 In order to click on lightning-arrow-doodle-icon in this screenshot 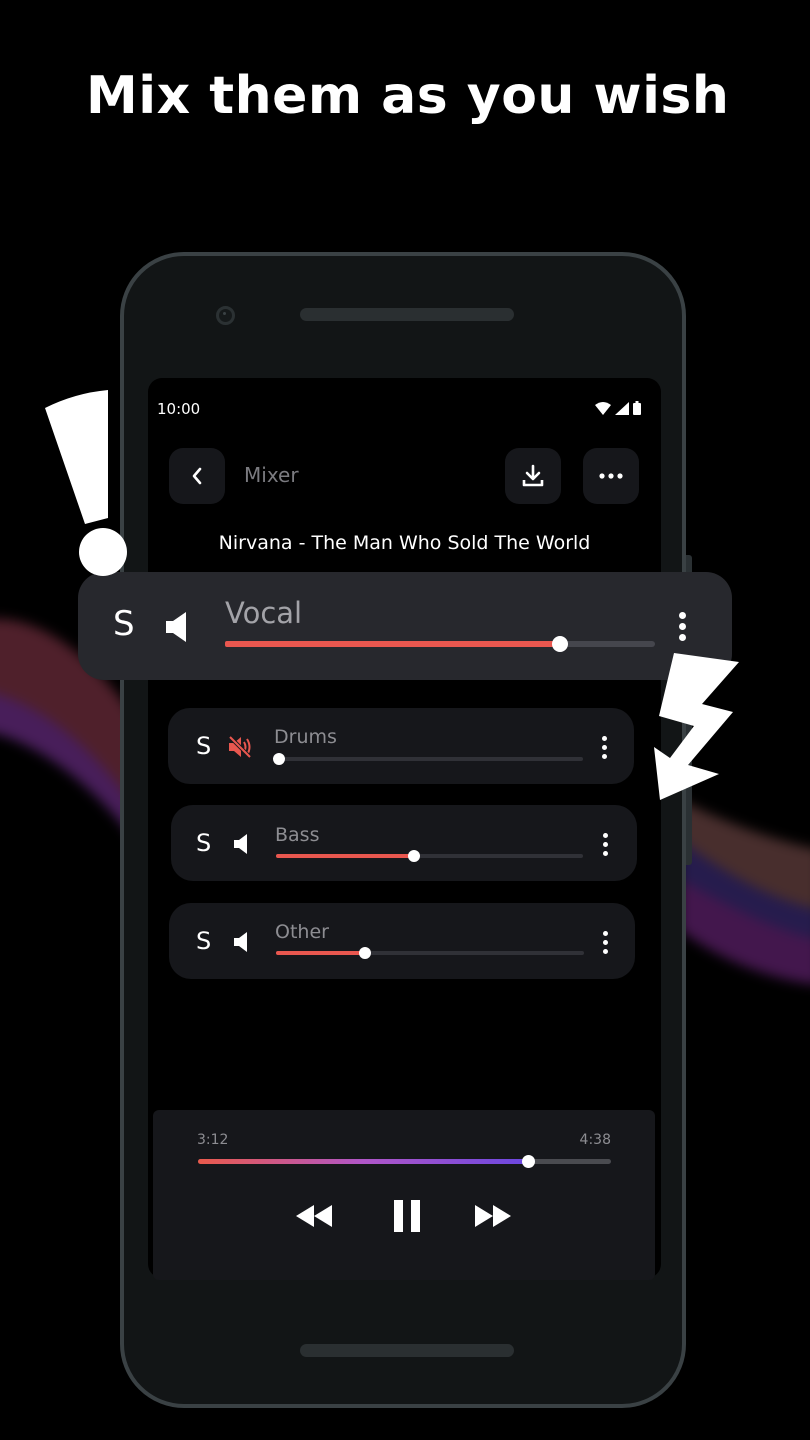, I will do `click(696, 726)`.